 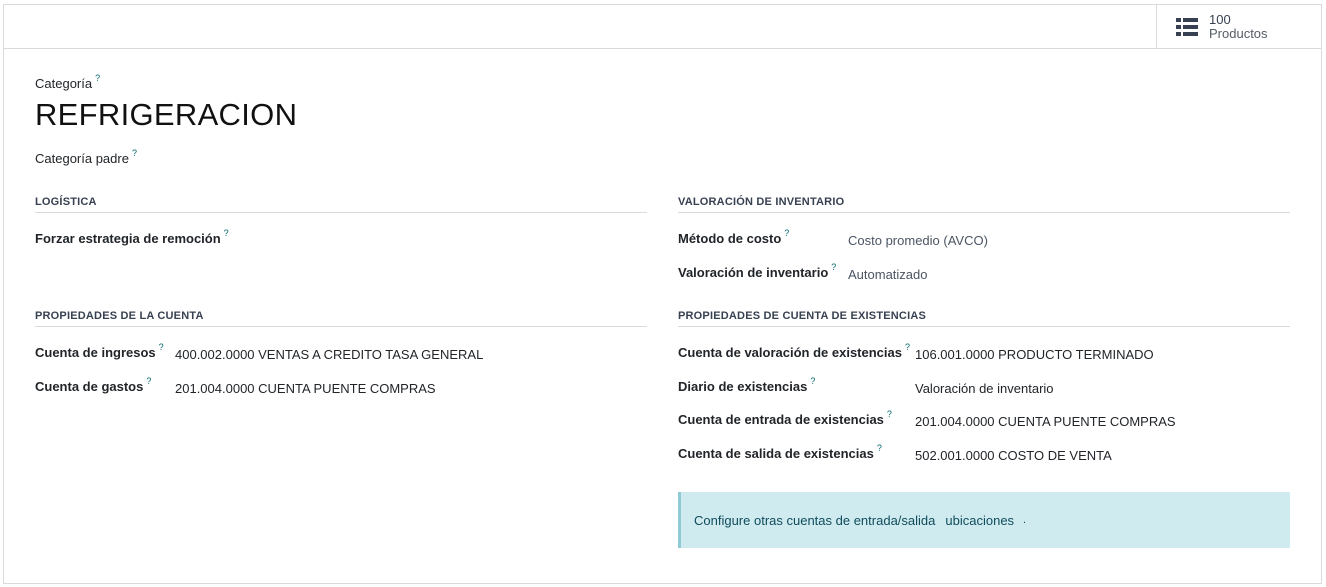 What do you see at coordinates (1045, 421) in the screenshot?
I see `stock-input-account-field: 201.004.0000 CUENTA PUENTE COMPRAS` at bounding box center [1045, 421].